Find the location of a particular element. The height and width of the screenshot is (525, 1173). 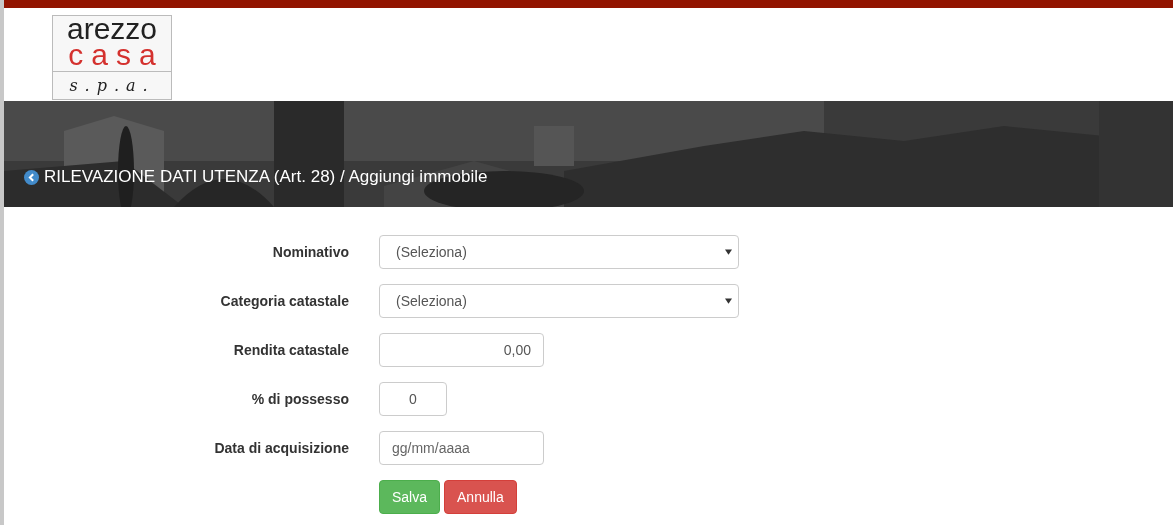

input-field: 0,00 is located at coordinates (461, 349).